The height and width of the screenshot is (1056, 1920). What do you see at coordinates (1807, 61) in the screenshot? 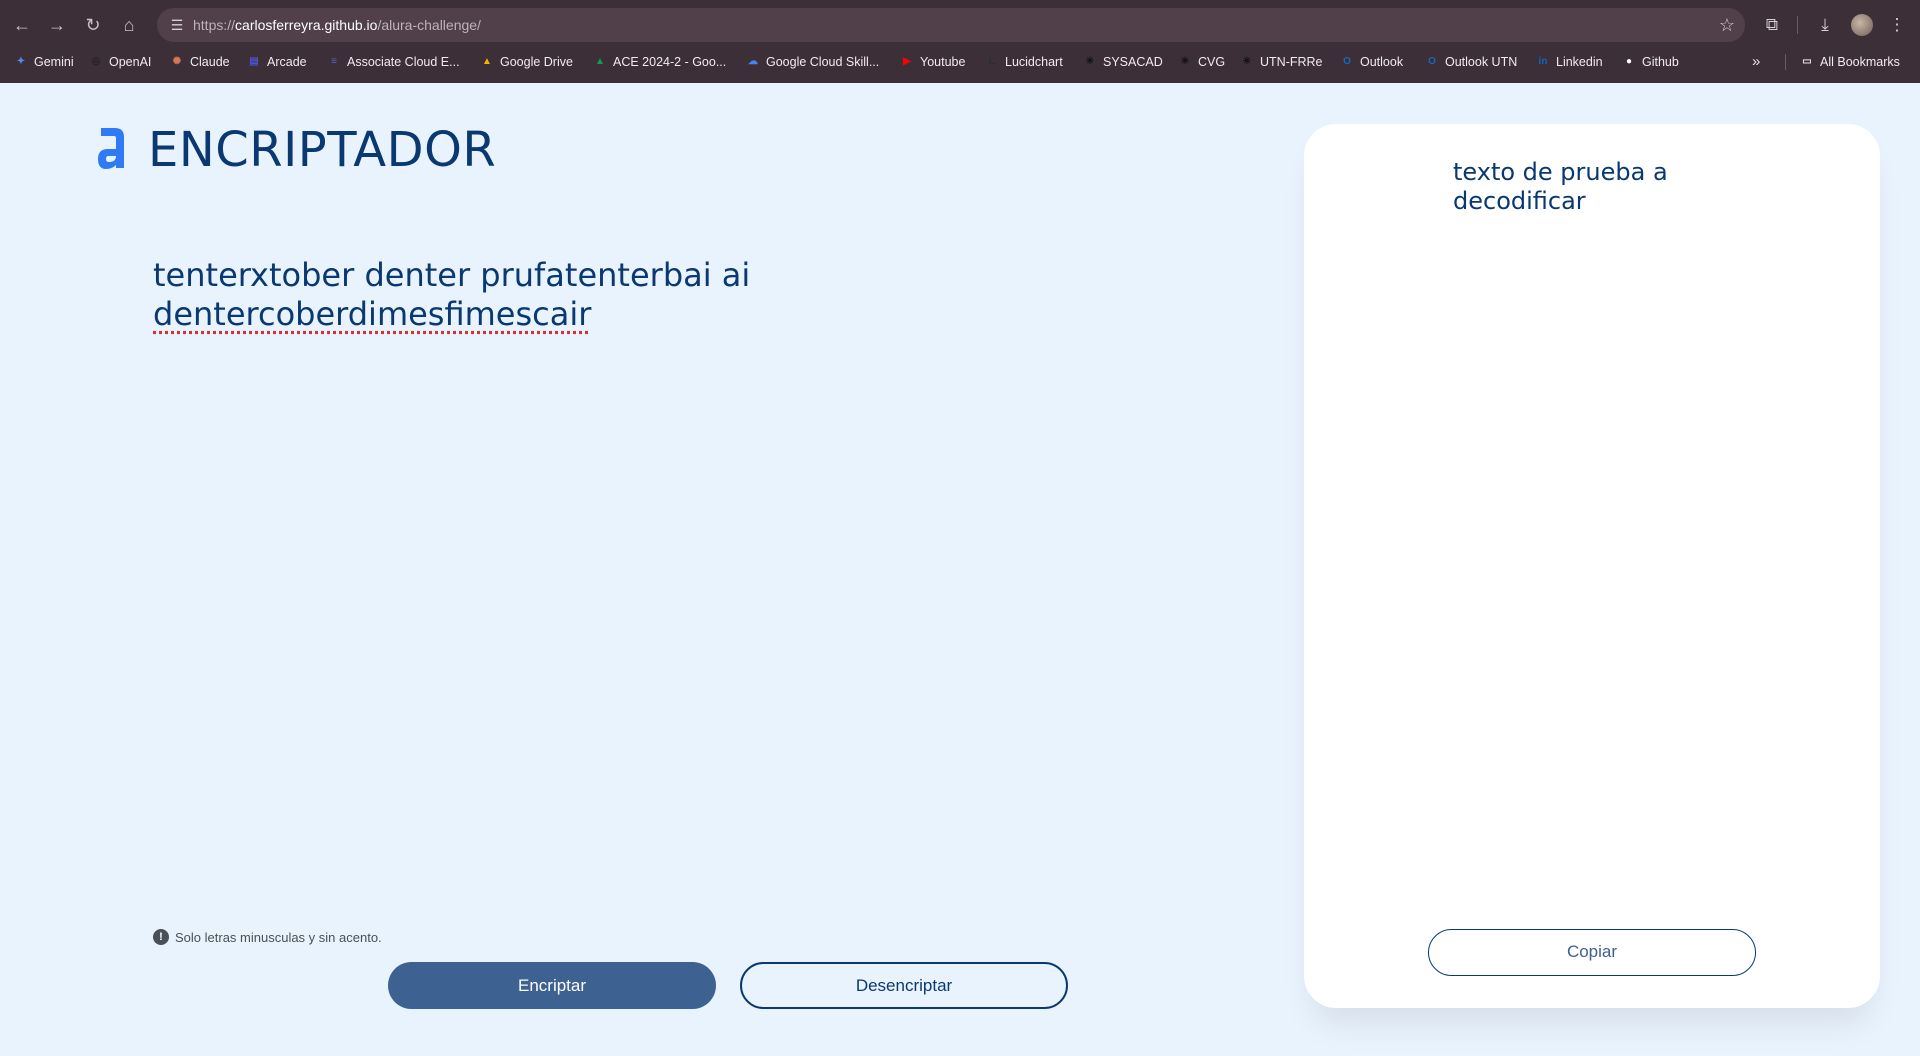
I see `folder-icon: ▭` at bounding box center [1807, 61].